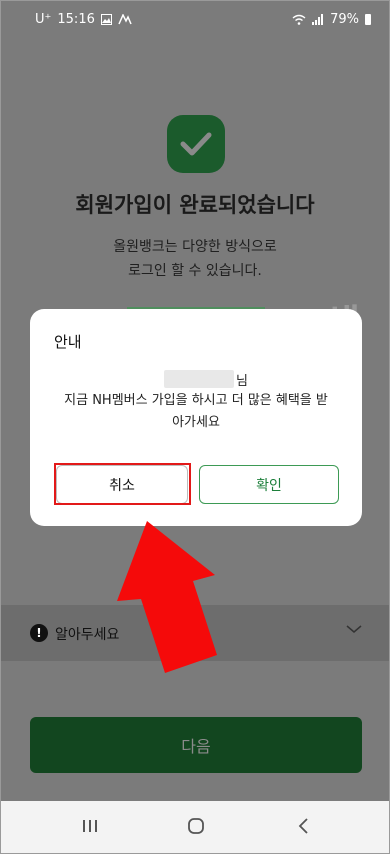 This screenshot has height=854, width=390. What do you see at coordinates (196, 144) in the screenshot?
I see `check-icon` at bounding box center [196, 144].